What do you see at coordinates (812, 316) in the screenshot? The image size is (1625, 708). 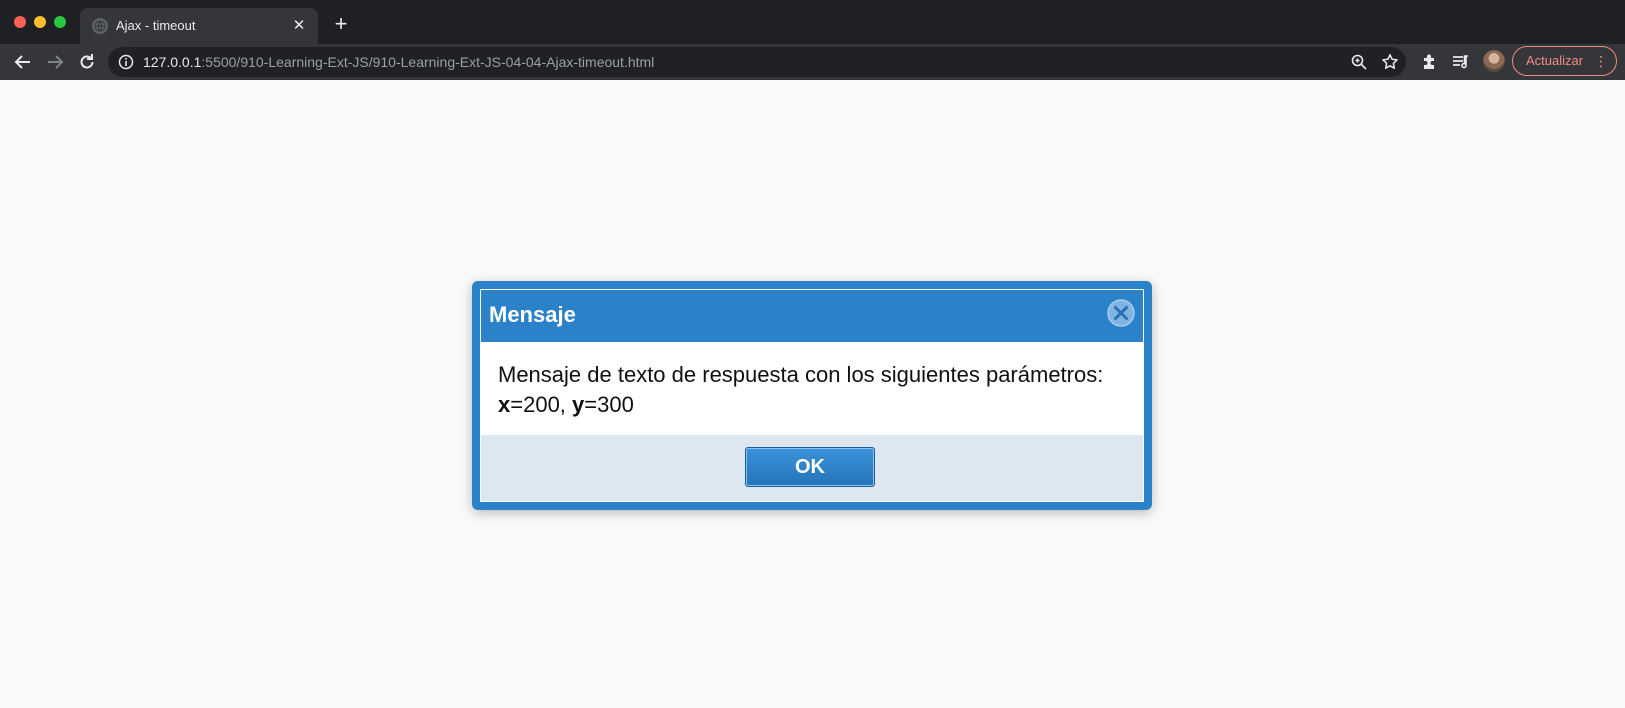 I see `dialog-header: Mensaje` at bounding box center [812, 316].